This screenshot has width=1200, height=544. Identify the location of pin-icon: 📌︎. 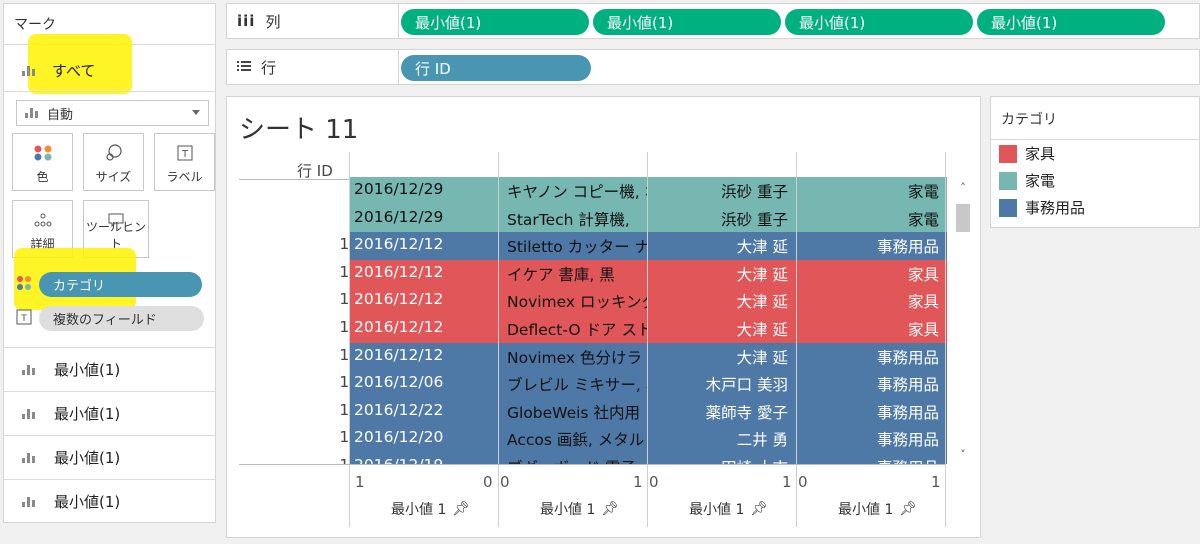
(759, 509).